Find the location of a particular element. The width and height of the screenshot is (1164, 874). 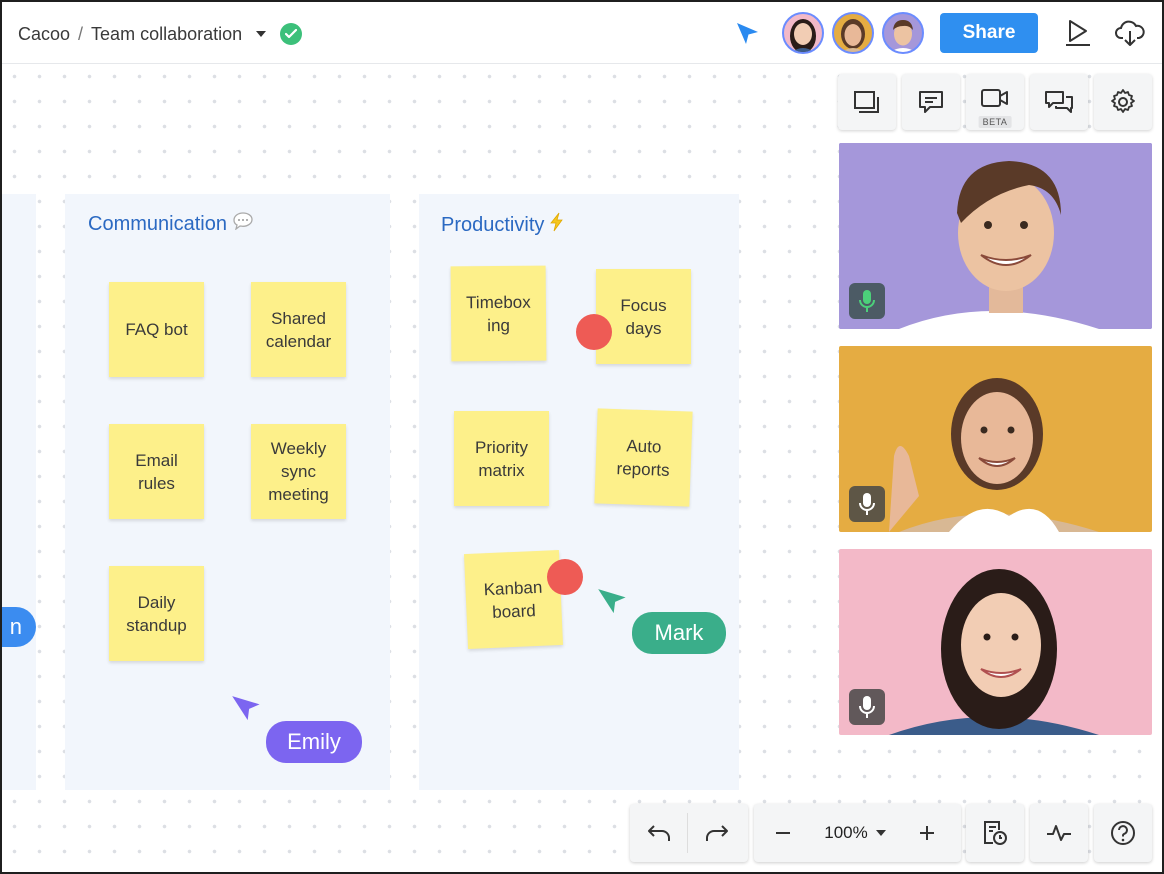

zoom-out-button is located at coordinates (783, 833).